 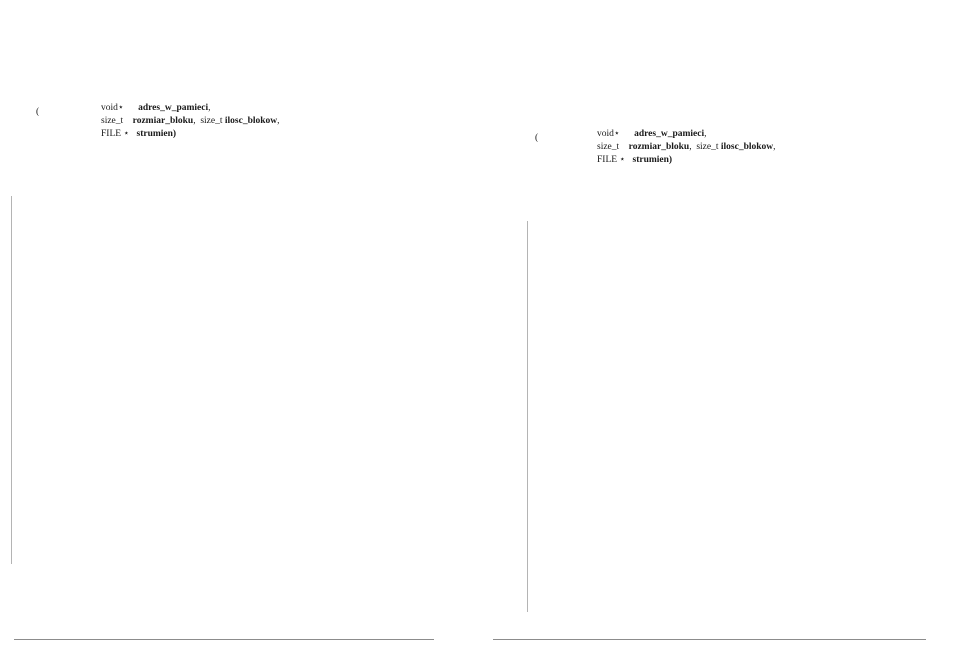 What do you see at coordinates (635, 160) in the screenshot?
I see `fread-param-3: FILE ⋆ strumien)` at bounding box center [635, 160].